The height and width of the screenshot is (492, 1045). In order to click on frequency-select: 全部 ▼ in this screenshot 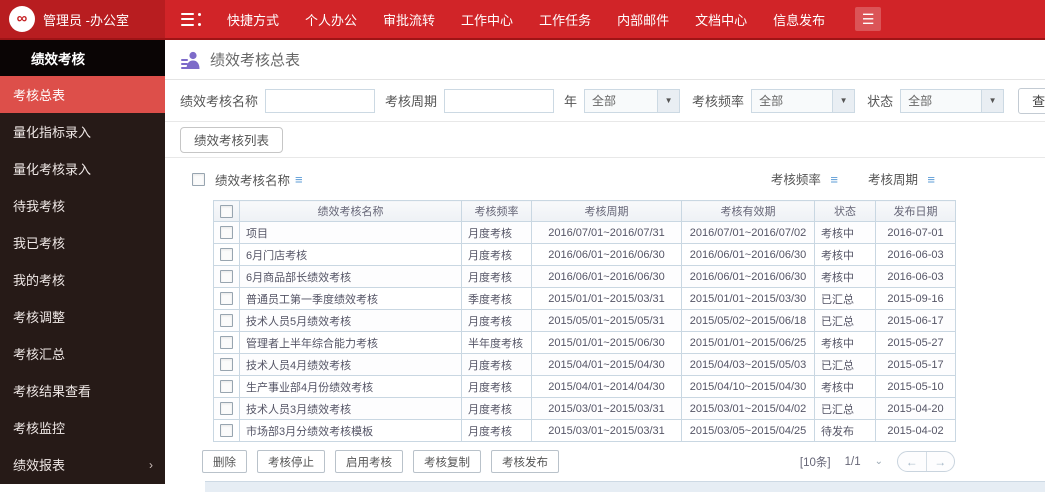, I will do `click(803, 100)`.